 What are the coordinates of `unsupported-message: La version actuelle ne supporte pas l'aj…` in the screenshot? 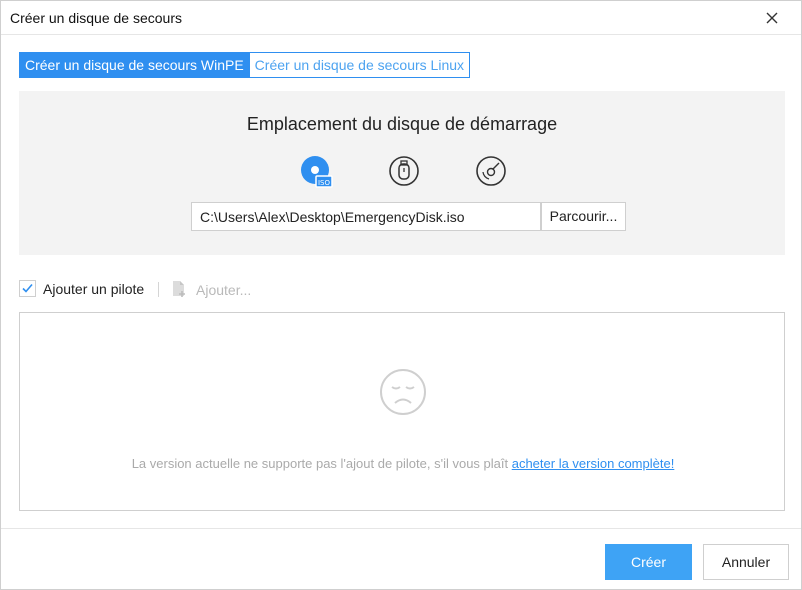 It's located at (403, 463).